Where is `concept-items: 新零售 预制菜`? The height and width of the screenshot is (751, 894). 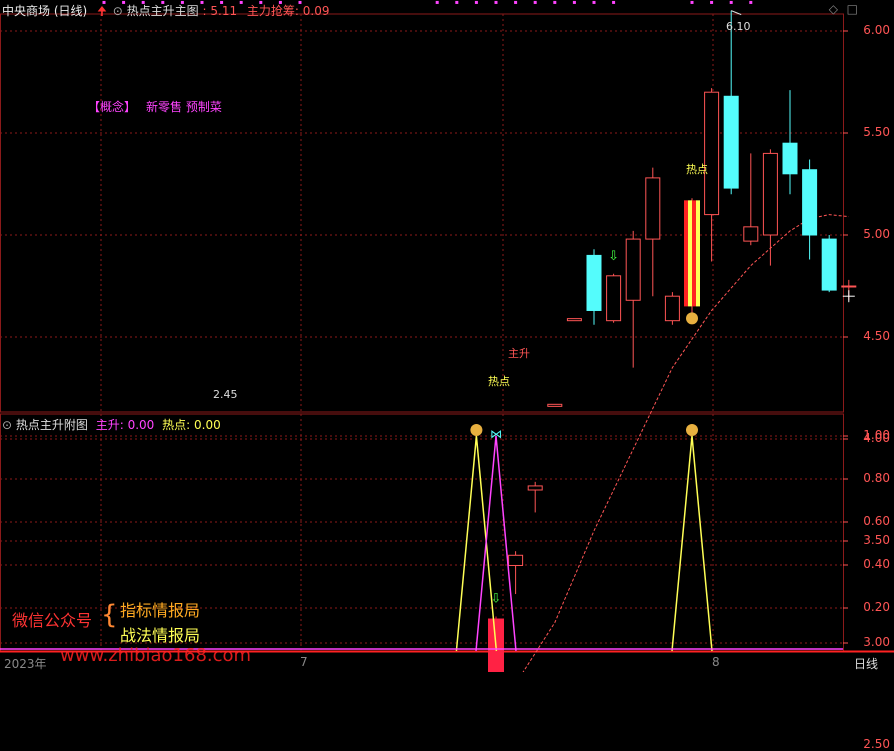
concept-items: 新零售 预制菜 is located at coordinates (184, 107).